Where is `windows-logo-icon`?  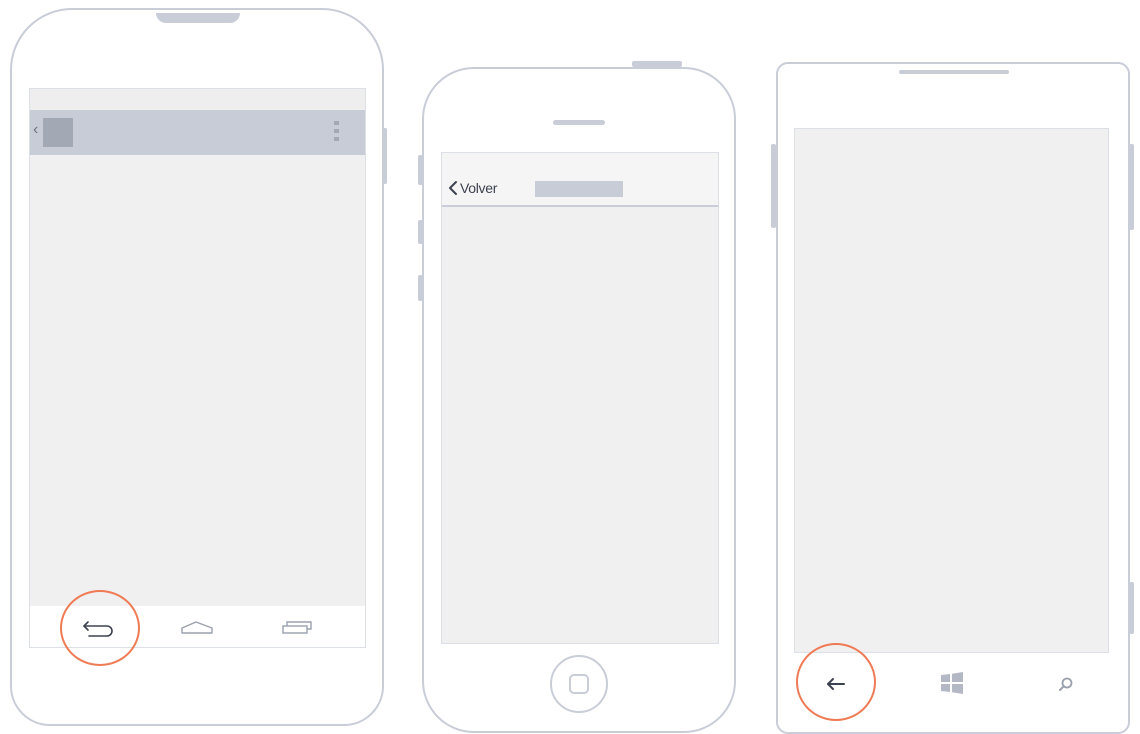
windows-logo-icon is located at coordinates (952, 683).